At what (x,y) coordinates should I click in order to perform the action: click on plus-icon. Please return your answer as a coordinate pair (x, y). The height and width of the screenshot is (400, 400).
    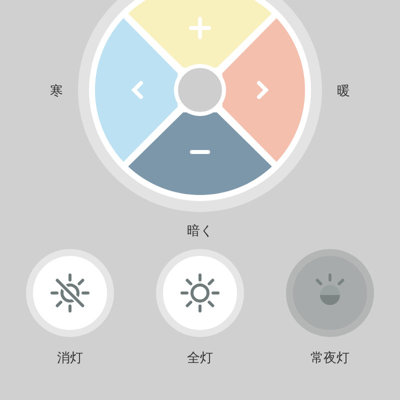
    Looking at the image, I should click on (200, 28).